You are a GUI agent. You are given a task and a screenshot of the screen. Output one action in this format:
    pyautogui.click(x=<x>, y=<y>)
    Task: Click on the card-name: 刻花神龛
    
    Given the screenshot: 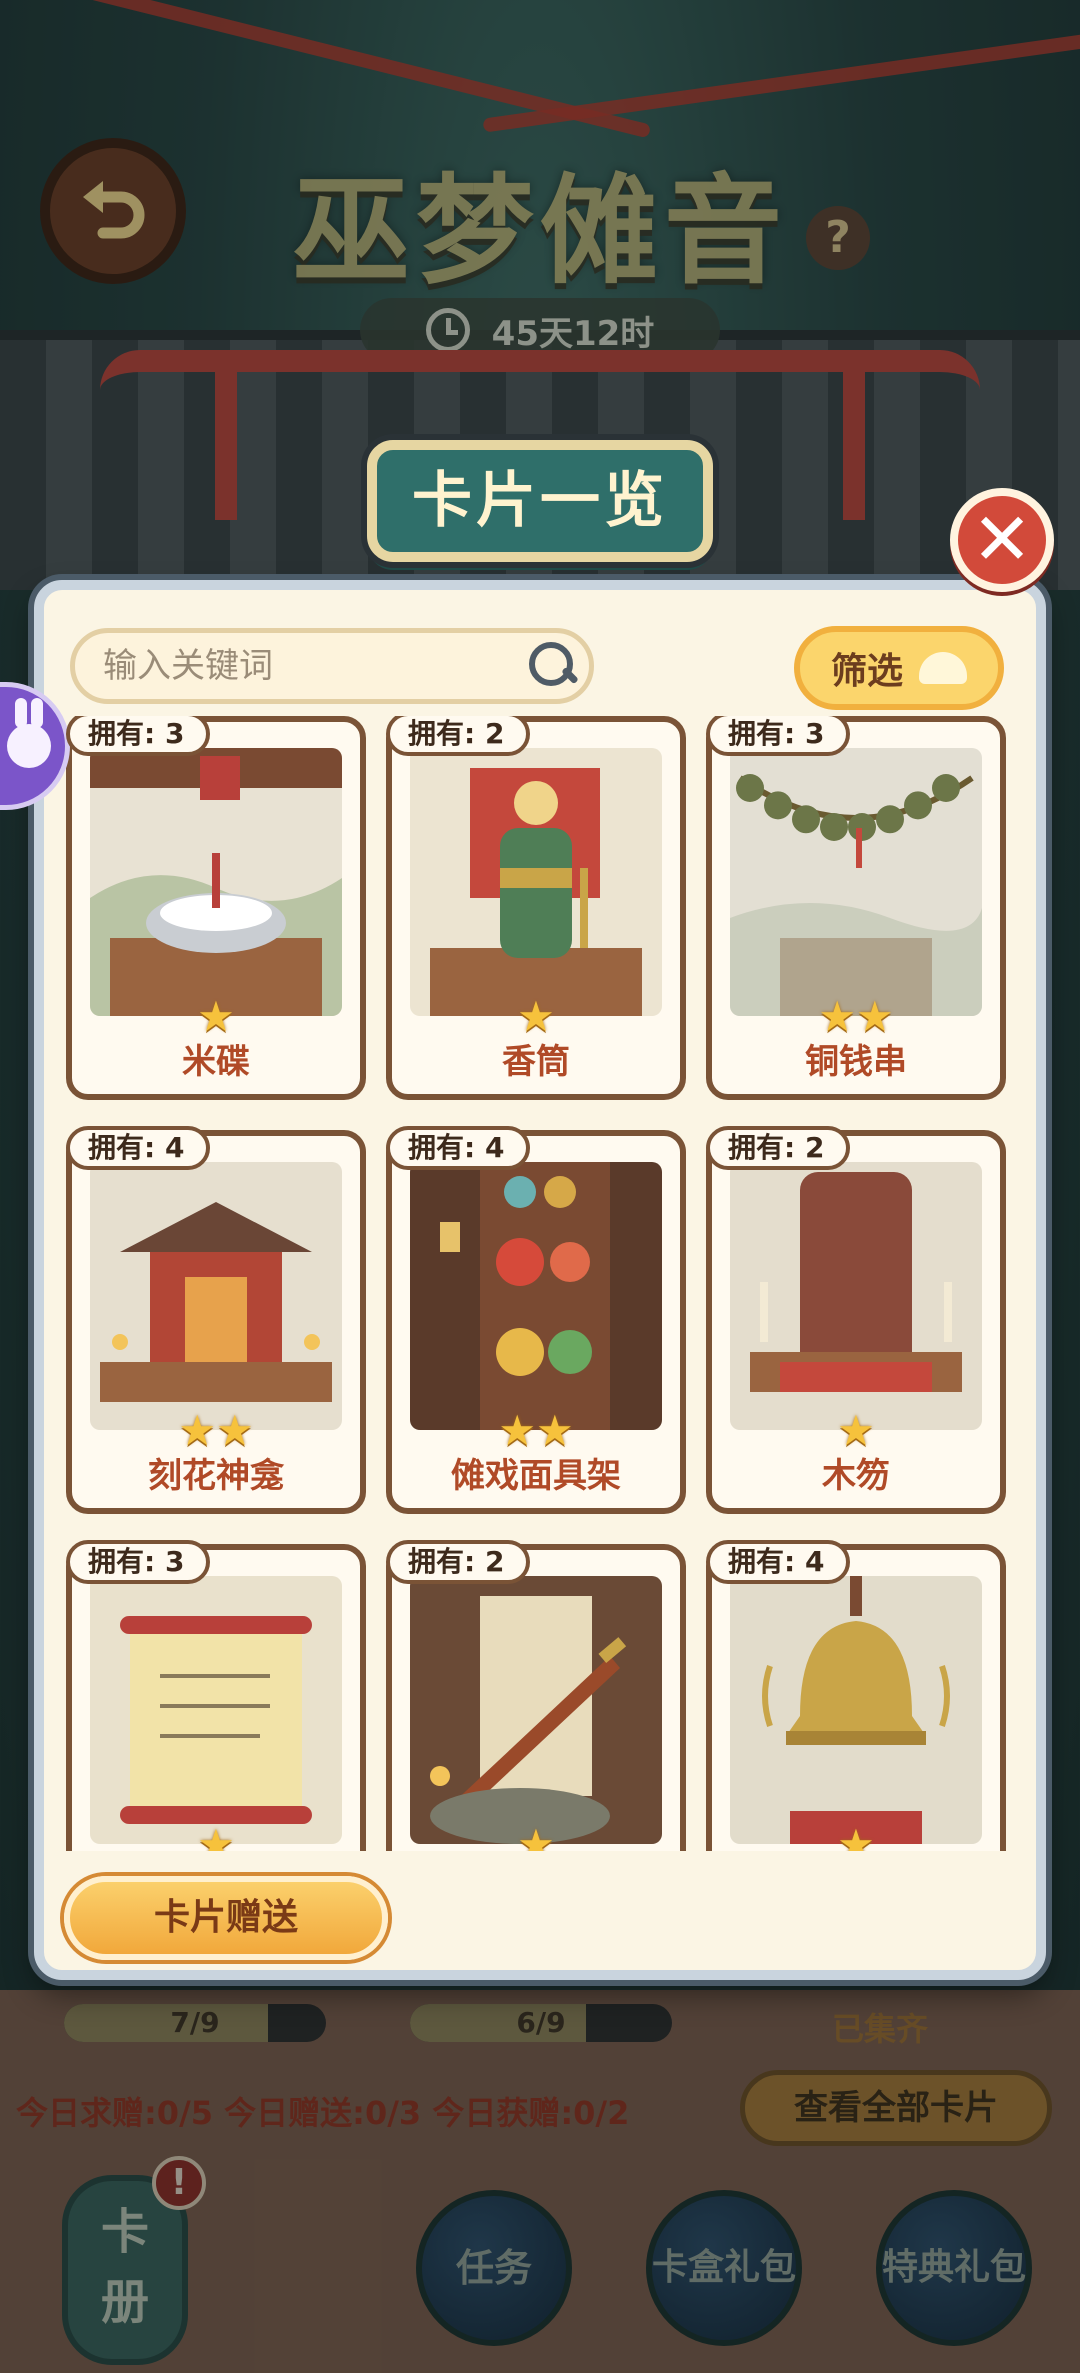 What is the action you would take?
    pyautogui.click(x=216, y=1476)
    